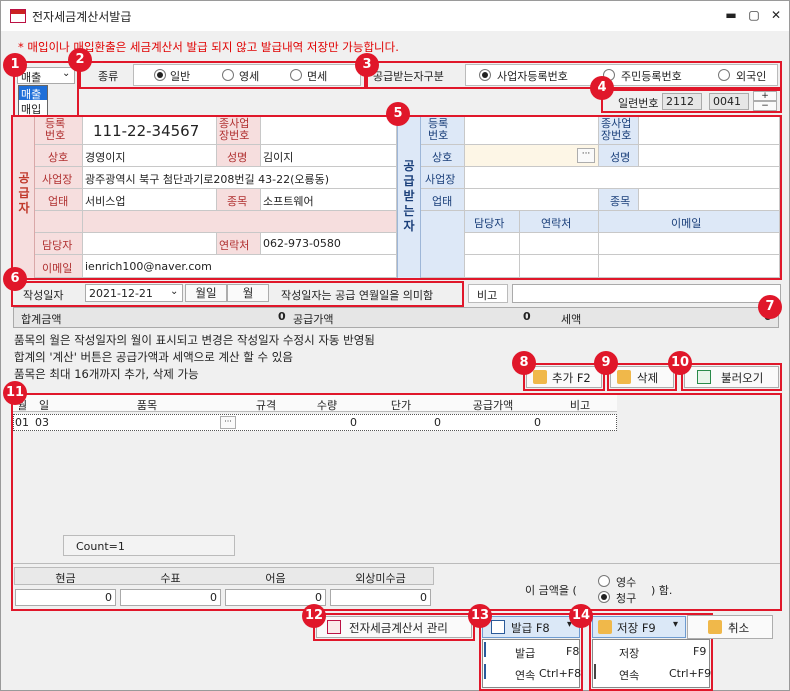 The width and height of the screenshot is (790, 691). Describe the element at coordinates (150, 244) in the screenshot. I see `supplier-manager-field` at that location.